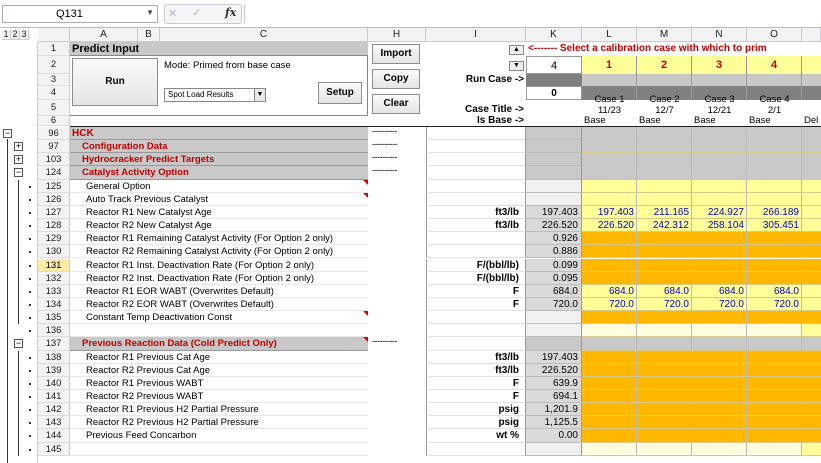 Image resolution: width=821 pixels, height=463 pixels. What do you see at coordinates (811, 265) in the screenshot?
I see `value-cell-131-P` at bounding box center [811, 265].